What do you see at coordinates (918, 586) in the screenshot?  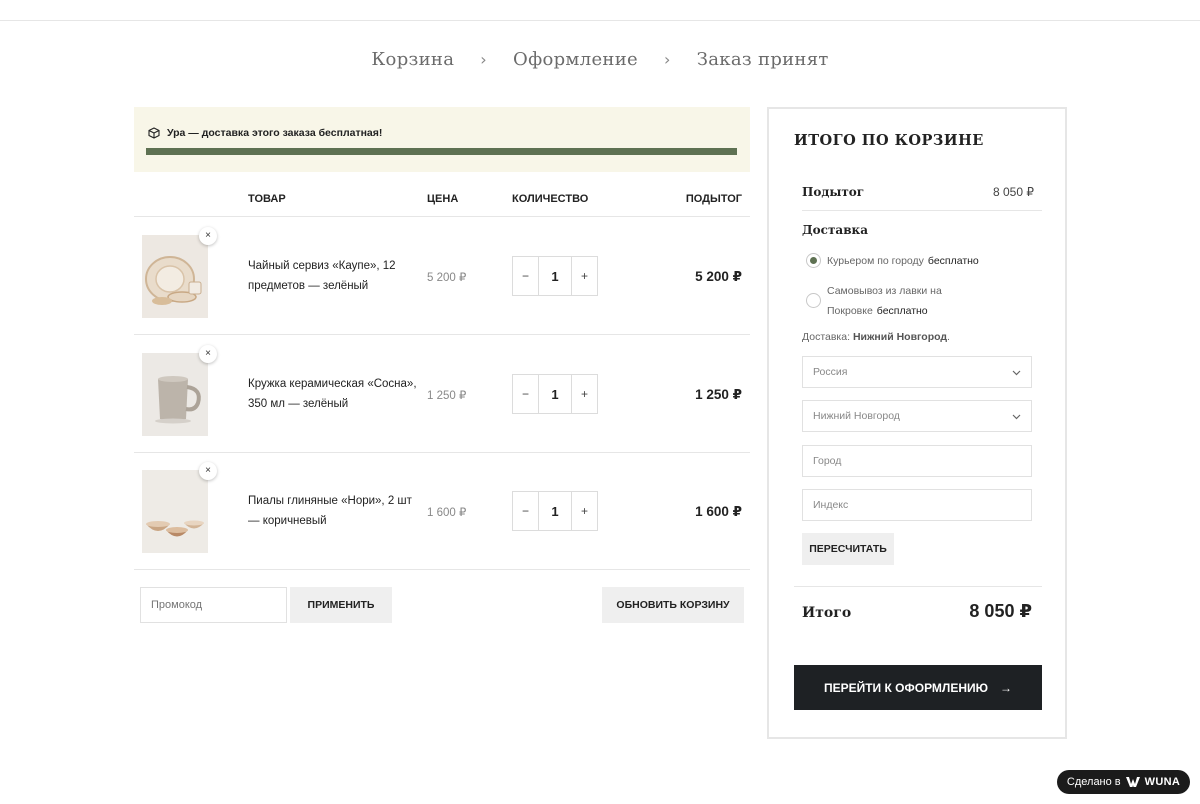 I see `divider` at bounding box center [918, 586].